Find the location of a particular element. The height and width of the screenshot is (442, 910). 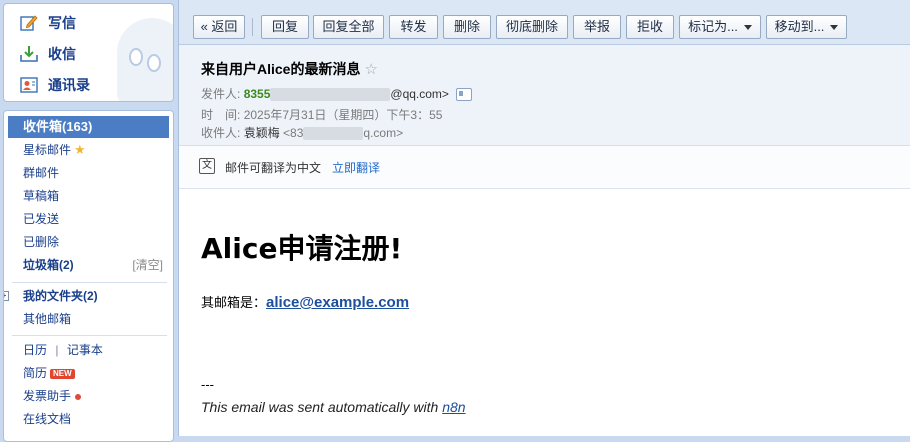

folder-sent-label: 已发送 is located at coordinates (41, 219).